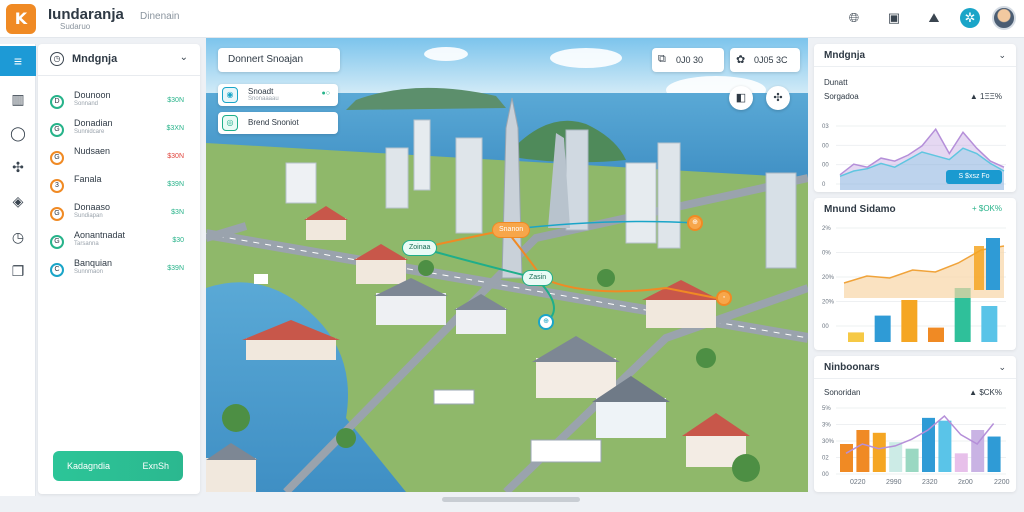  What do you see at coordinates (89, 466) in the screenshot?
I see `cta-left-label: Kadagndia` at bounding box center [89, 466].